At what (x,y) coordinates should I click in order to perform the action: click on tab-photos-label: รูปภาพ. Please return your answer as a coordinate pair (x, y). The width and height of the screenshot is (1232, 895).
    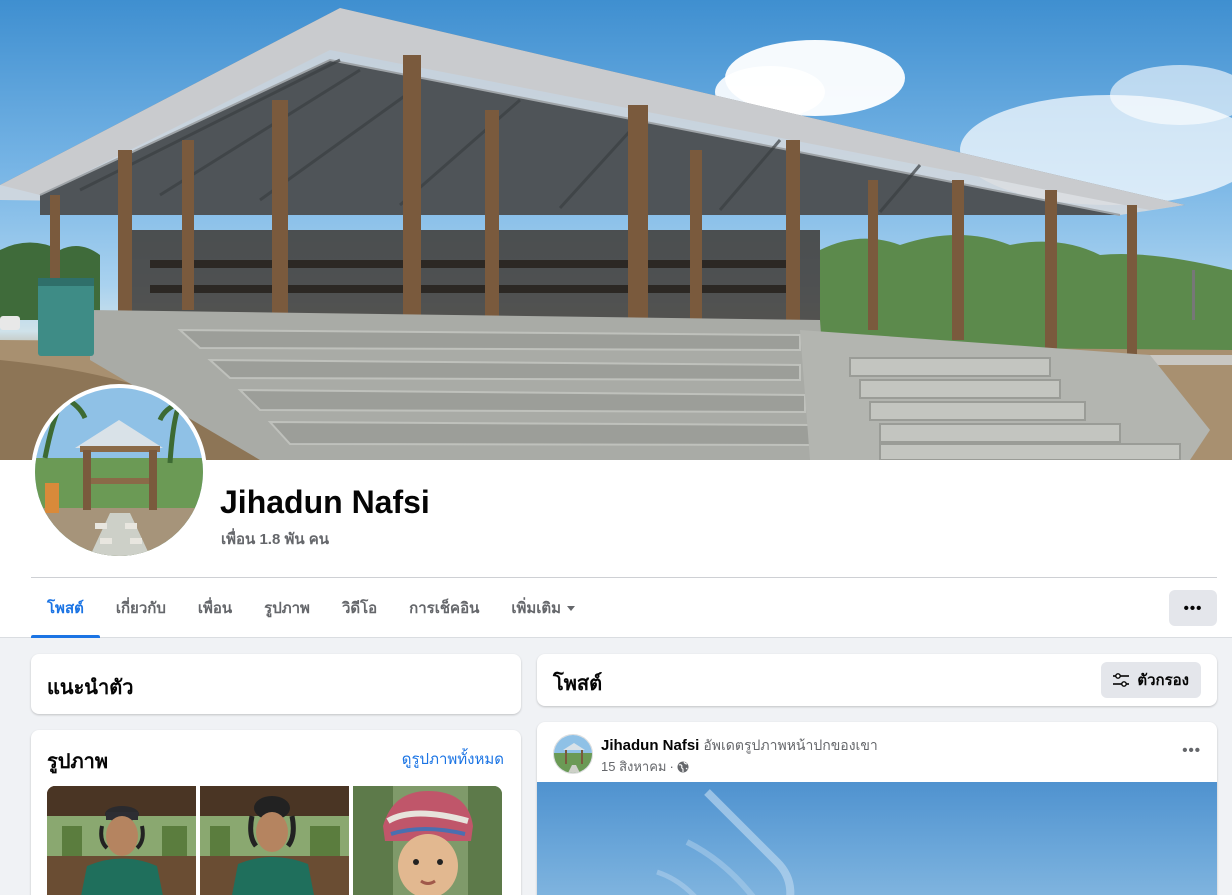
    Looking at the image, I should click on (287, 608).